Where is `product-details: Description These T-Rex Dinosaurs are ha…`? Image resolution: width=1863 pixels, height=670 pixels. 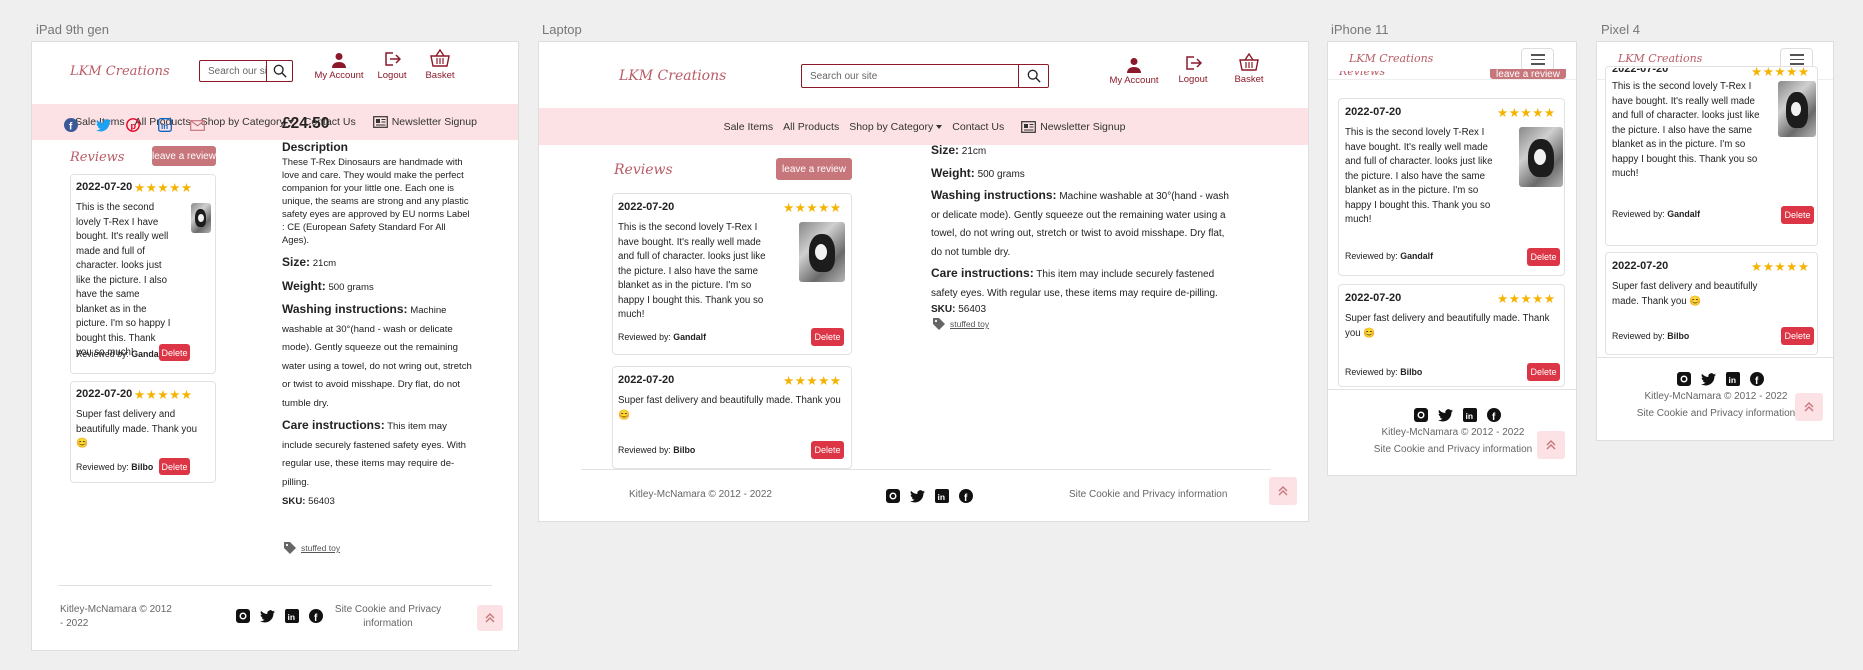 product-details: Description These T-Rex Dinosaurs are ha… is located at coordinates (377, 324).